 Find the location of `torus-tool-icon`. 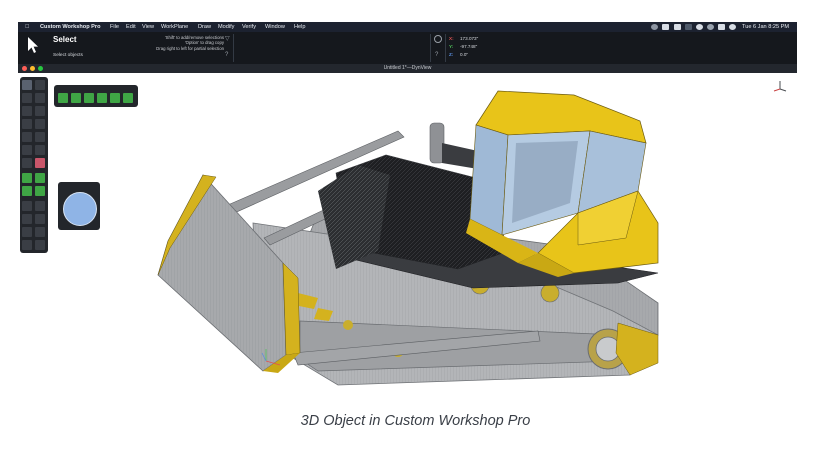

torus-tool-icon is located at coordinates (128, 98).